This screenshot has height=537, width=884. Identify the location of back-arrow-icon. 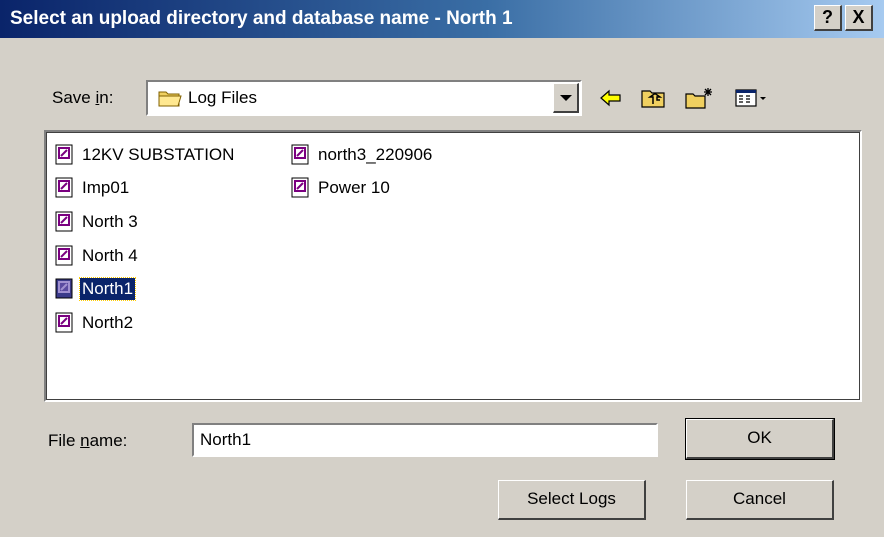
(611, 98).